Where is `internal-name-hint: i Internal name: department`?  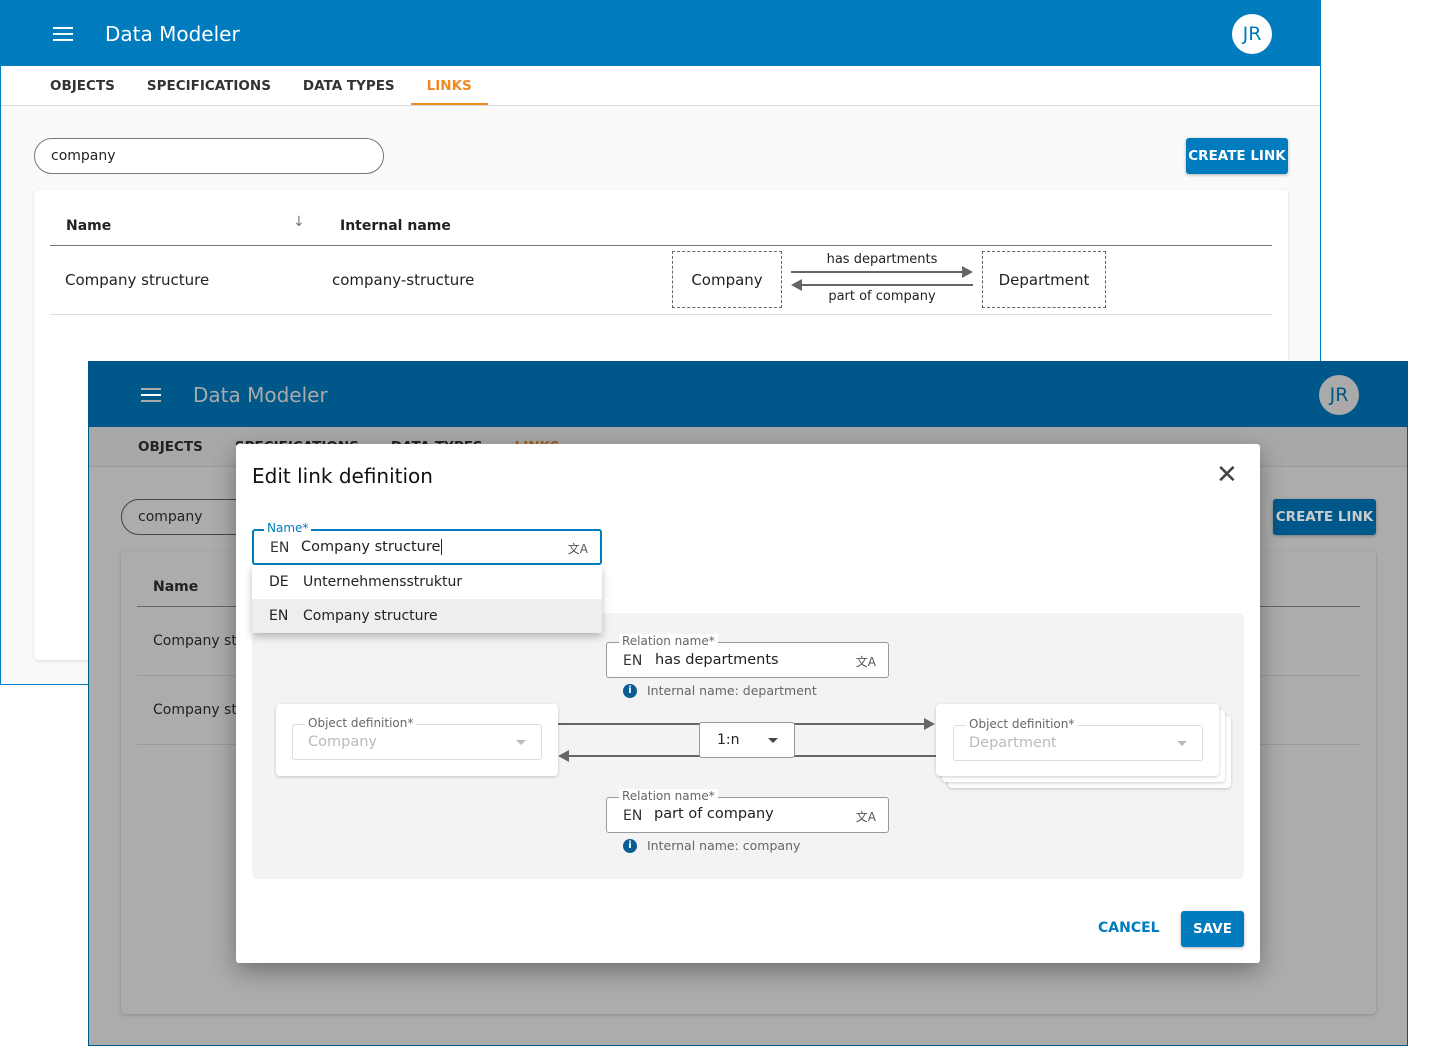 internal-name-hint: i Internal name: department is located at coordinates (720, 690).